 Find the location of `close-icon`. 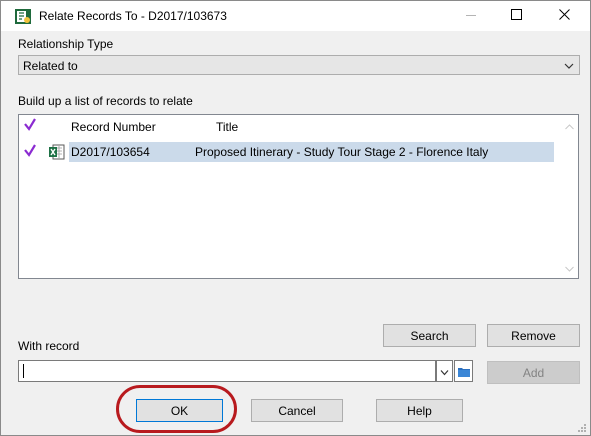

close-icon is located at coordinates (564, 16).